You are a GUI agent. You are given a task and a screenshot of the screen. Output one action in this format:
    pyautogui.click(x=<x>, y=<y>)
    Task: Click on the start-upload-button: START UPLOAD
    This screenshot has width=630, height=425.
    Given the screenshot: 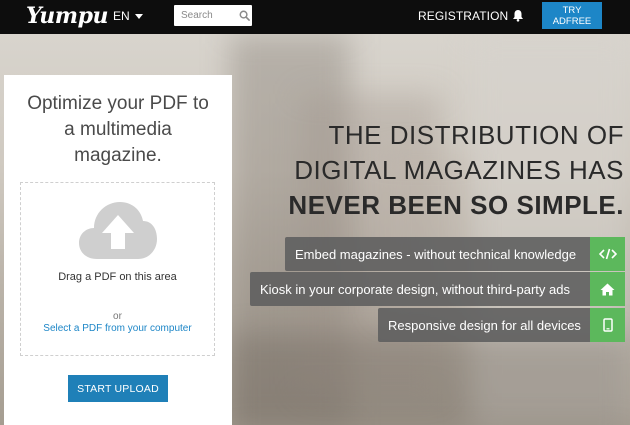 What is the action you would take?
    pyautogui.click(x=118, y=388)
    